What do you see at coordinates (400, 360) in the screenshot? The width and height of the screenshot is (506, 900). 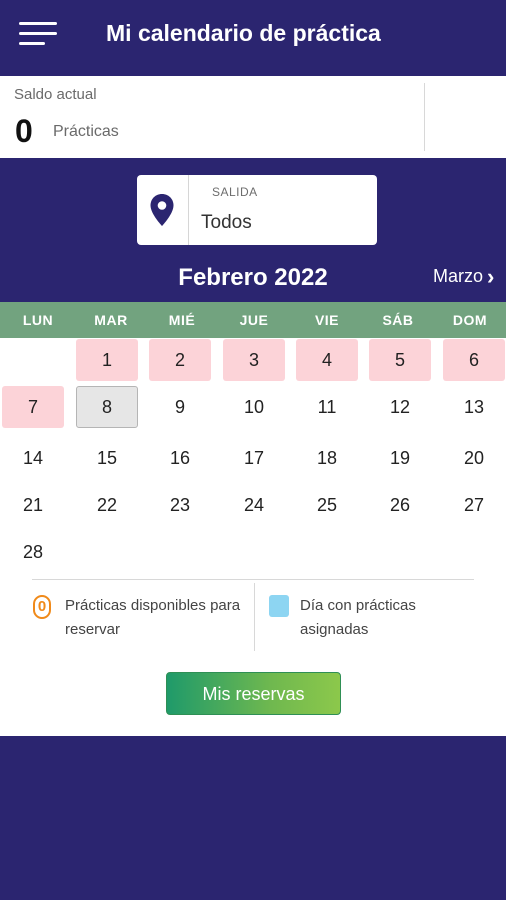 I see `calendar-day: 5` at bounding box center [400, 360].